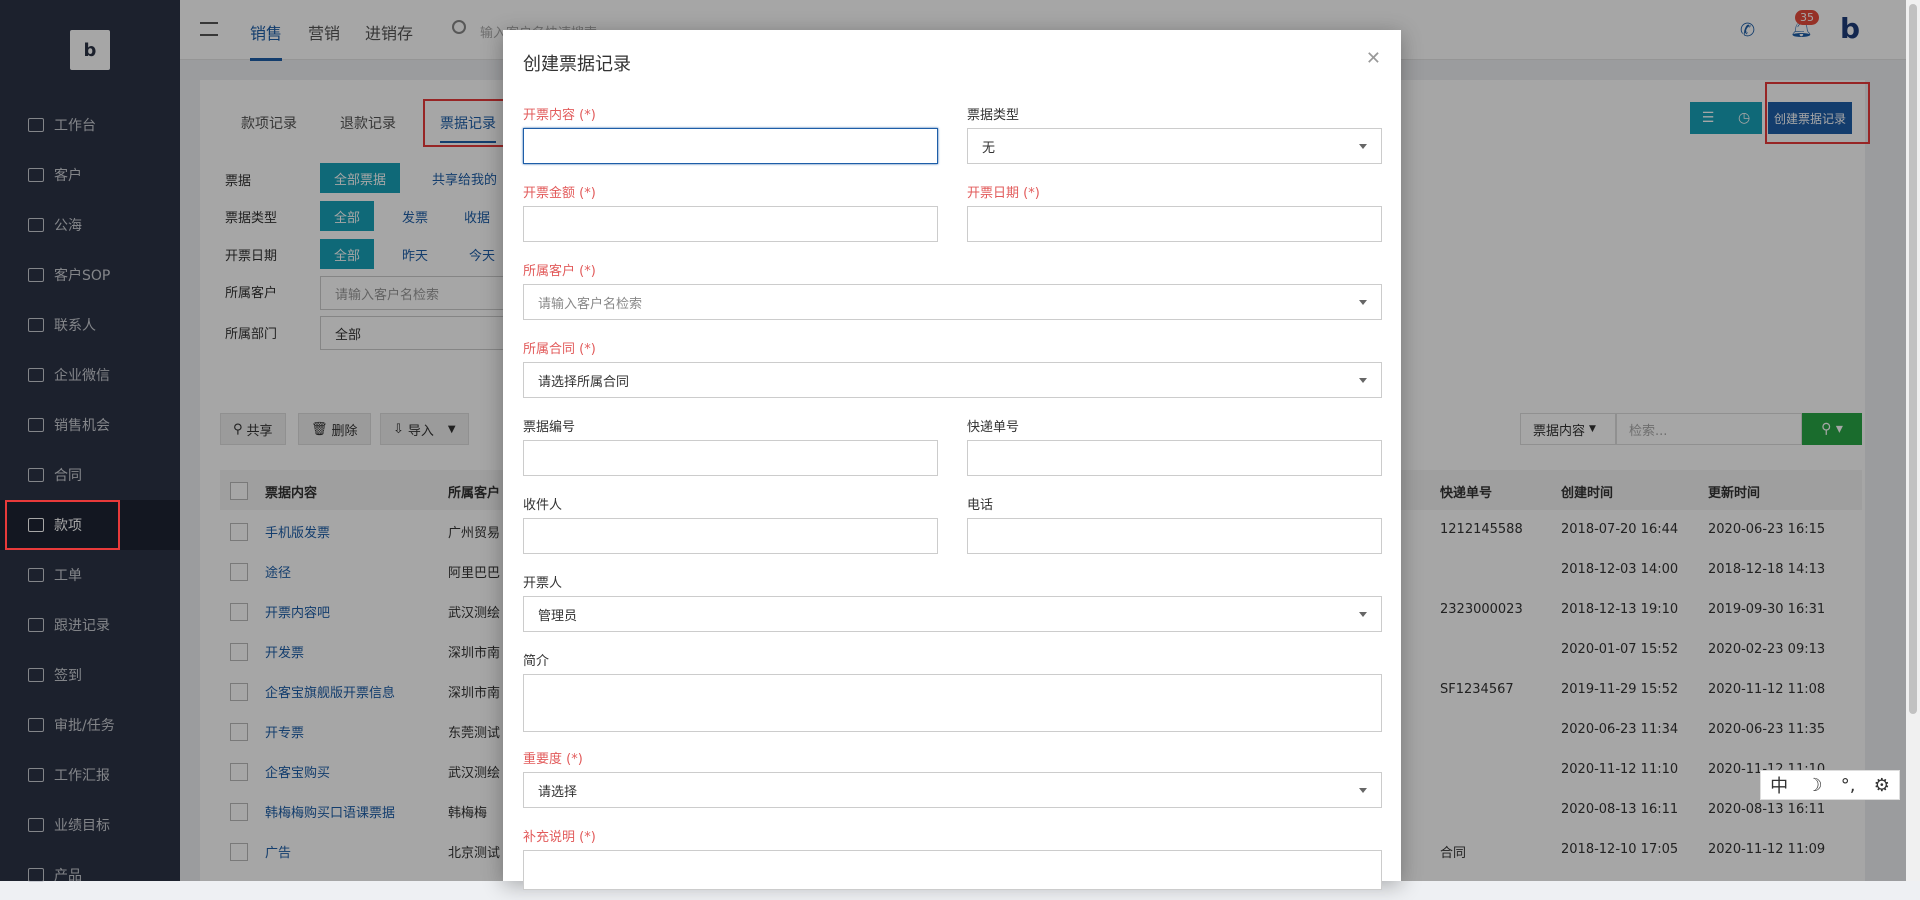 This screenshot has width=1920, height=900. What do you see at coordinates (559, 271) in the screenshot?
I see `label-customer: 所属客户 (*)` at bounding box center [559, 271].